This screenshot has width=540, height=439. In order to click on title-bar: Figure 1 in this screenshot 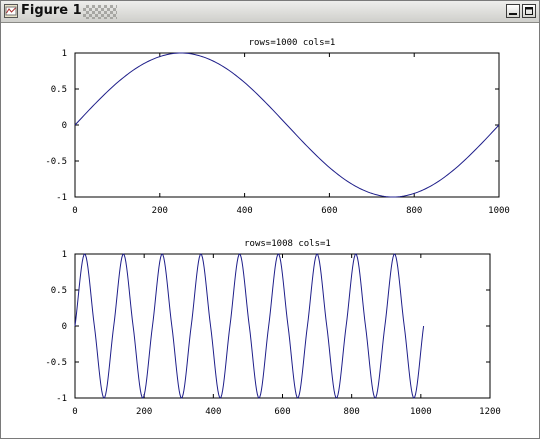, I will do `click(270, 12)`.